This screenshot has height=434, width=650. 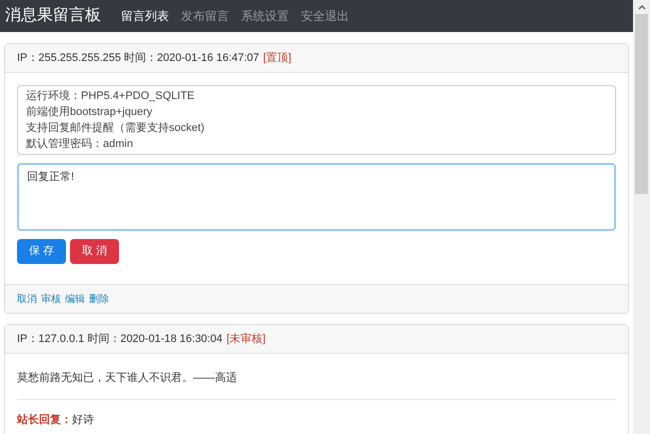 I want to click on reply-label: 站长回复：, so click(x=44, y=420).